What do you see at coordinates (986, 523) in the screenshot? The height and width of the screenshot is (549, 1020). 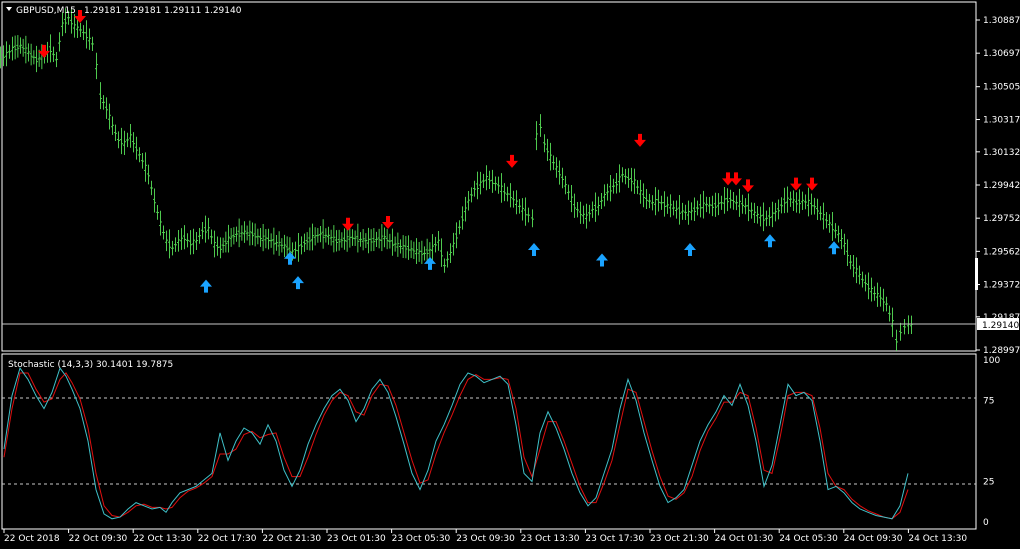 I see `stoch-tick-label: 0` at bounding box center [986, 523].